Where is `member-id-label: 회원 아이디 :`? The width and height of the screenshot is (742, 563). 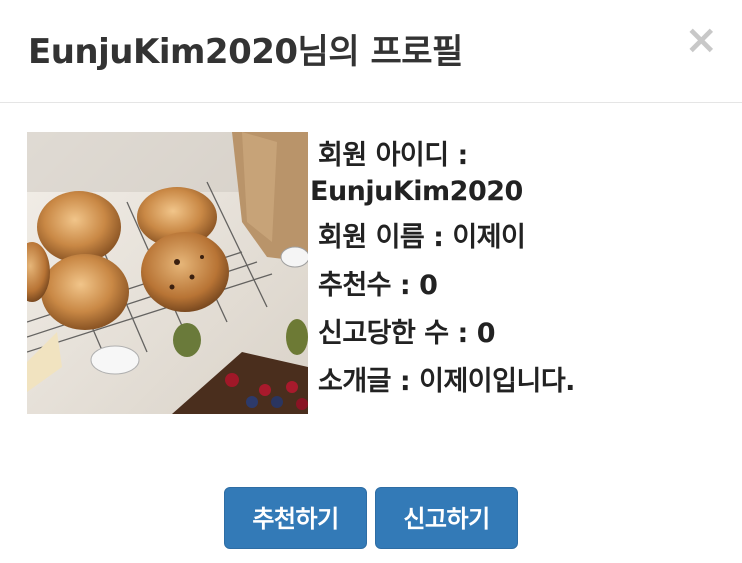 member-id-label: 회원 아이디 : is located at coordinates (393, 155).